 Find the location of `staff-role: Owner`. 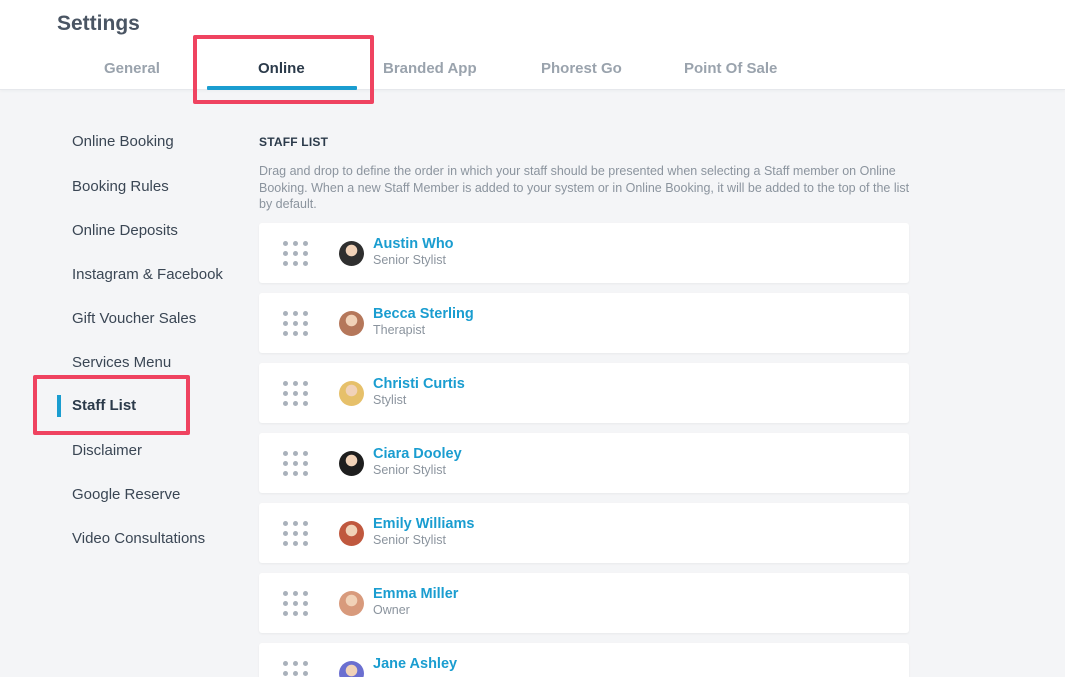

staff-role: Owner is located at coordinates (391, 610).